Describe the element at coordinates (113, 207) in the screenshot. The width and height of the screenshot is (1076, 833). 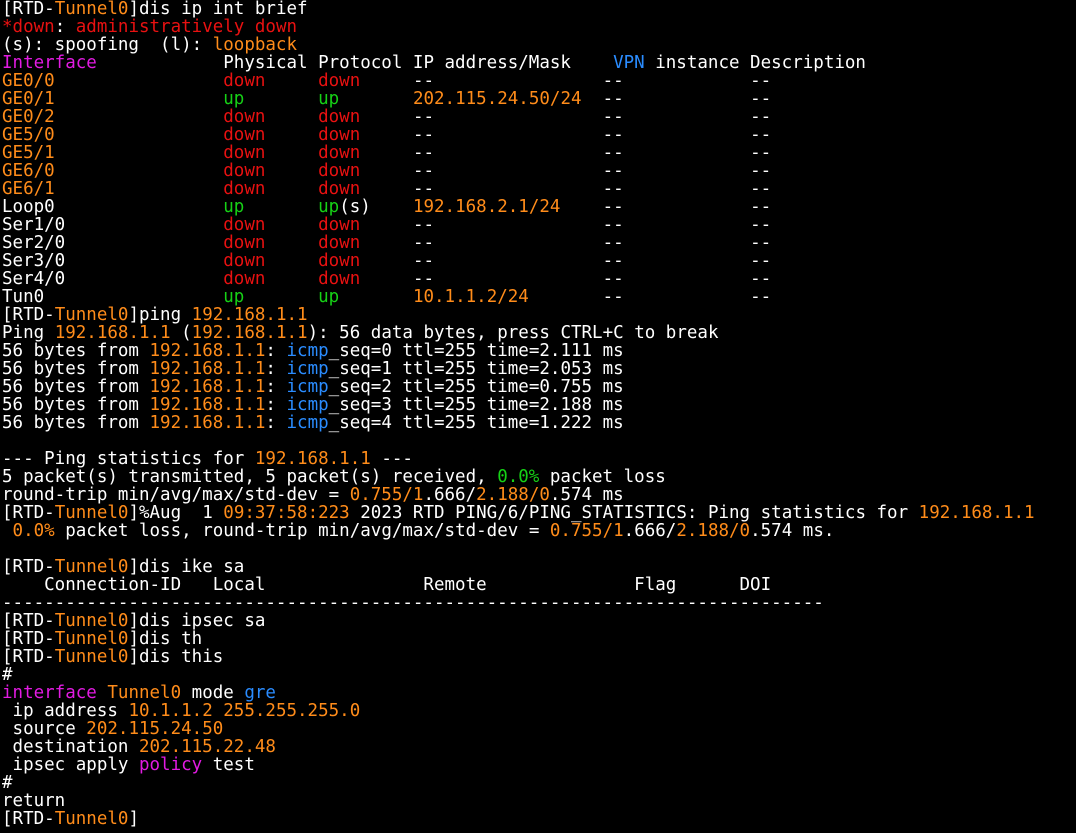
I see `terminal-text-segment: Loop0` at that location.